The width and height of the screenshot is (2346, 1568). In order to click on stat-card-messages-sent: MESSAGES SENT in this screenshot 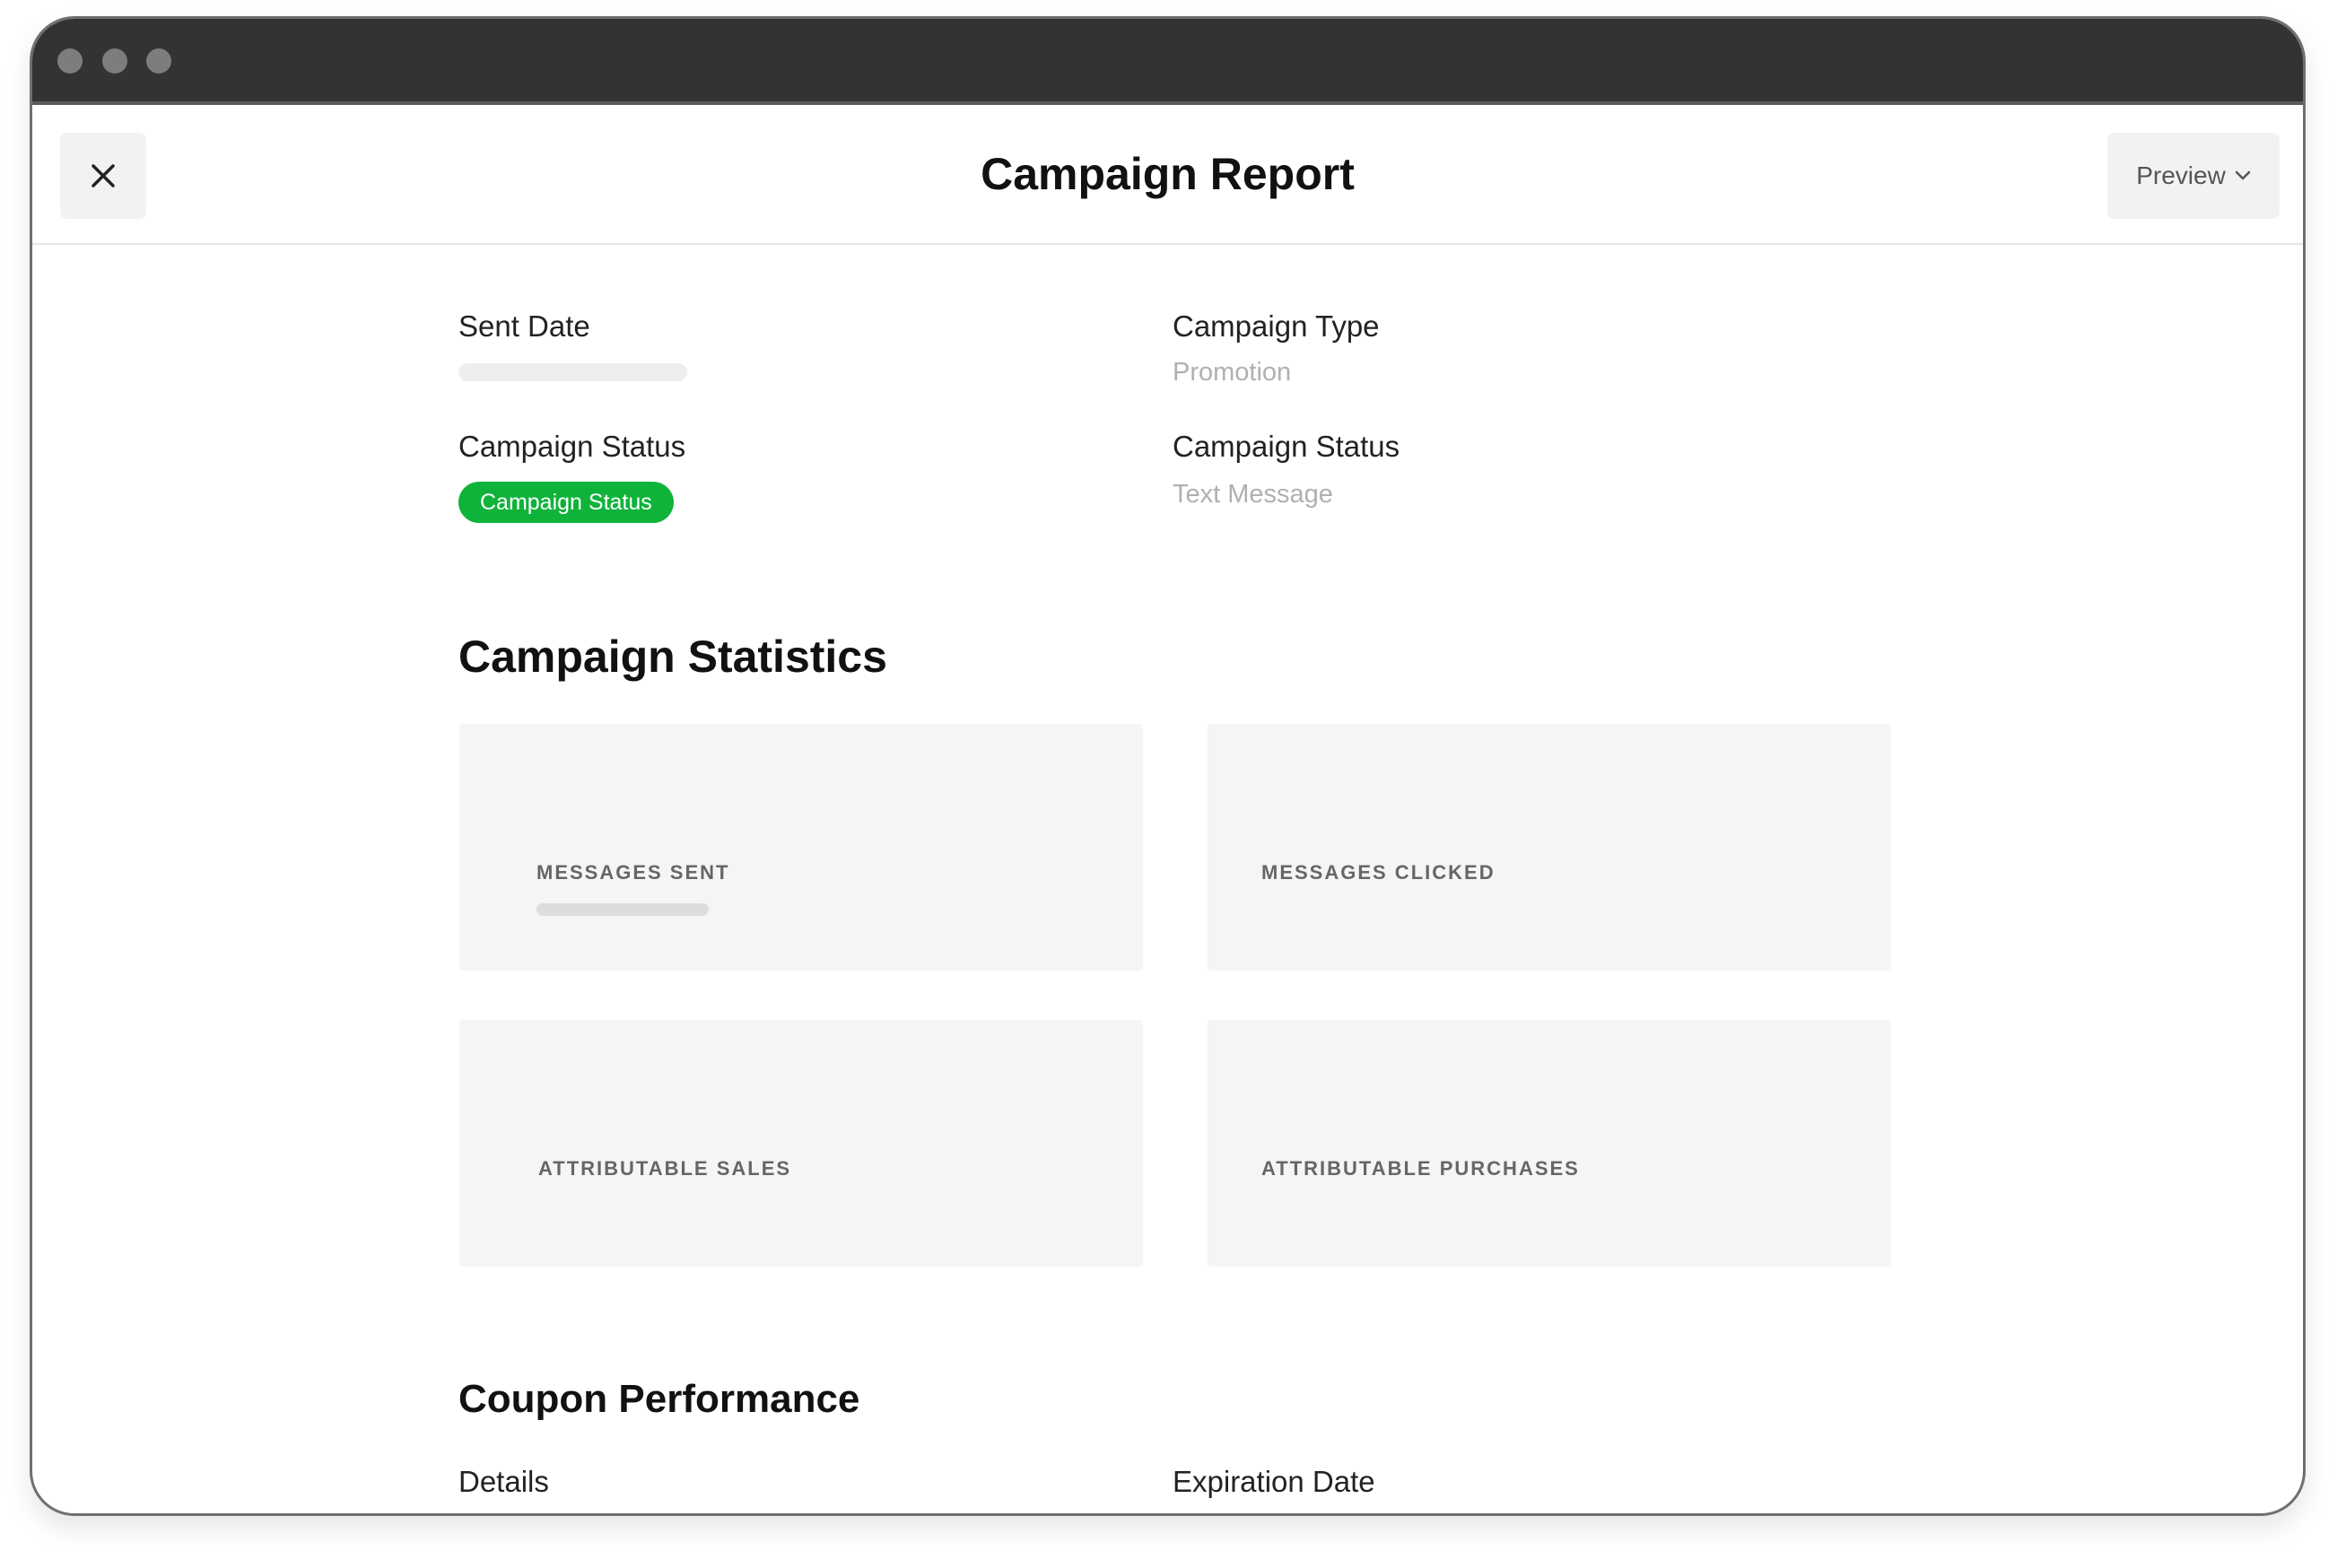, I will do `click(801, 848)`.